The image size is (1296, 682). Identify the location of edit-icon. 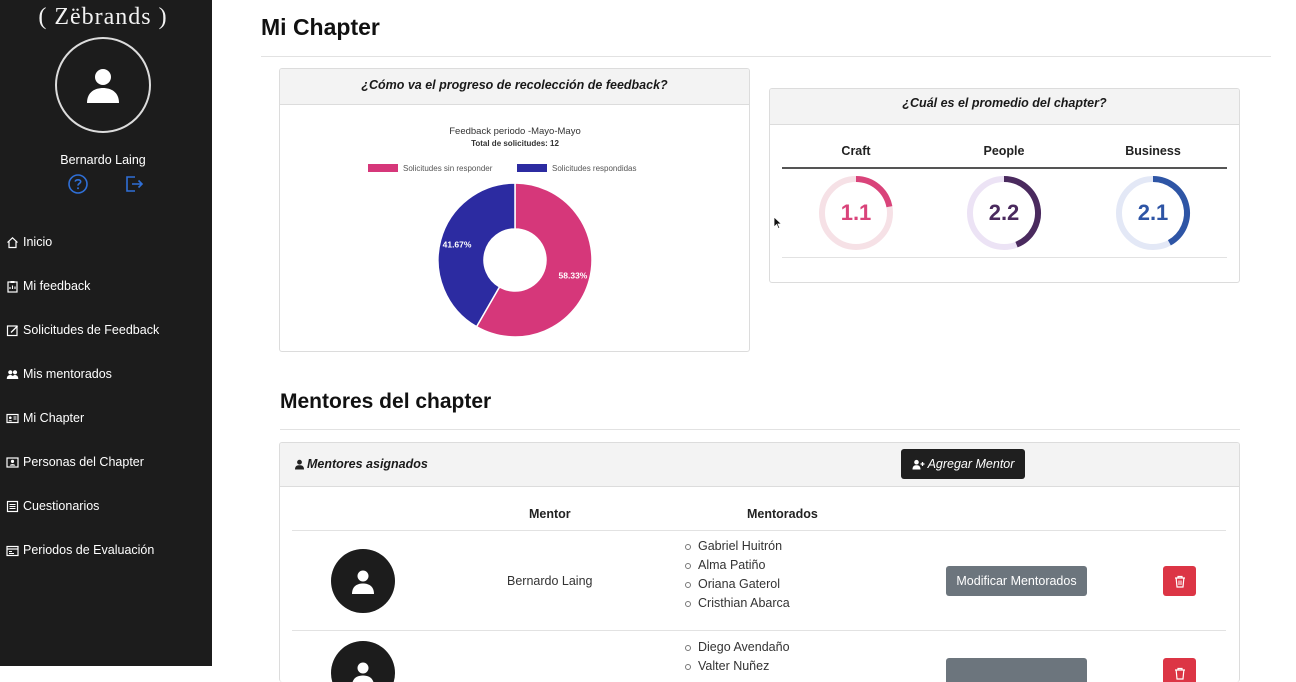
(12, 330).